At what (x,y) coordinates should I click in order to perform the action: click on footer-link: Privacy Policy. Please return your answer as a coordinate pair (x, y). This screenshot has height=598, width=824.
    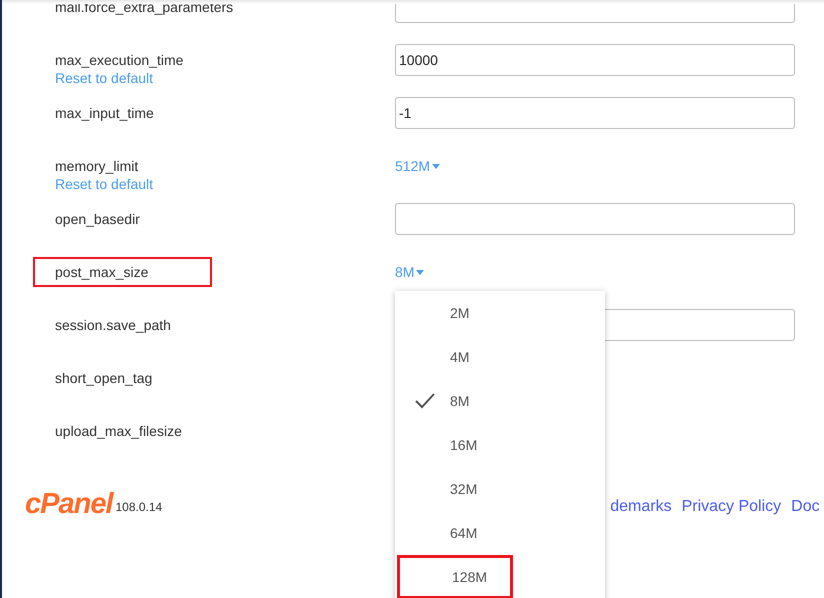
    Looking at the image, I should click on (732, 507).